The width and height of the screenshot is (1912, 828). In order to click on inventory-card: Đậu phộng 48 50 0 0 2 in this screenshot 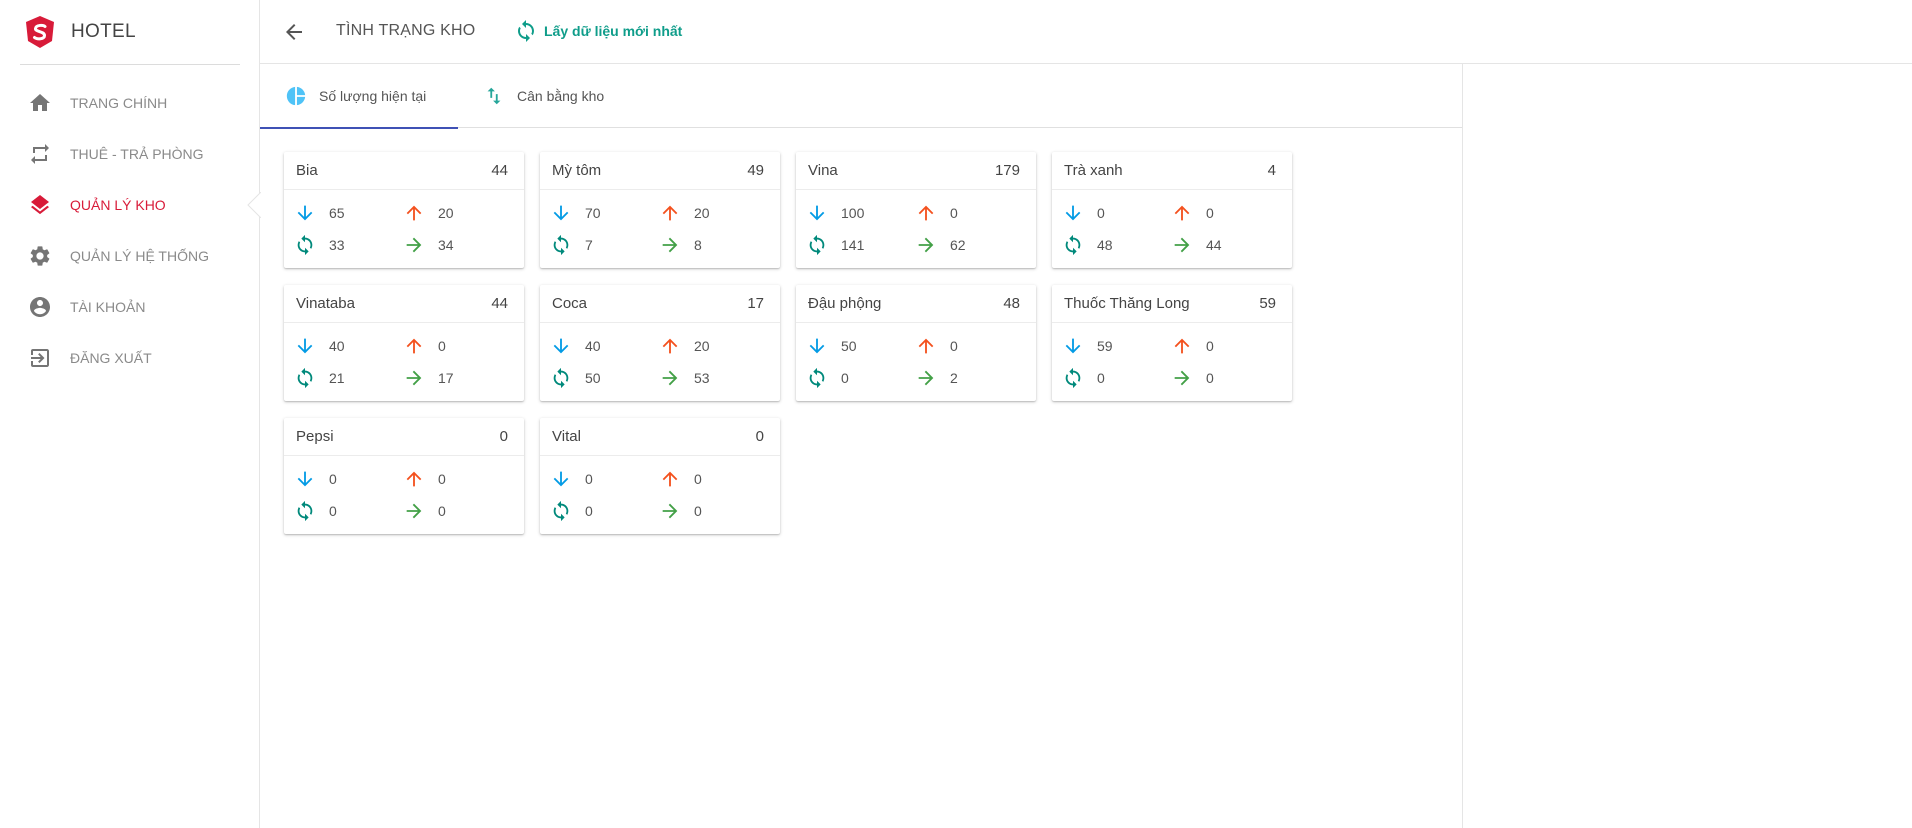, I will do `click(916, 343)`.